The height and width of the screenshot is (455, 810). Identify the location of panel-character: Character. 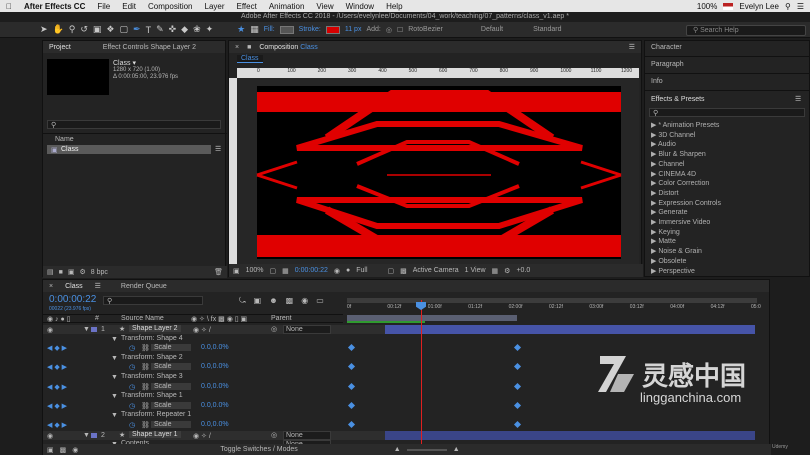
(666, 47).